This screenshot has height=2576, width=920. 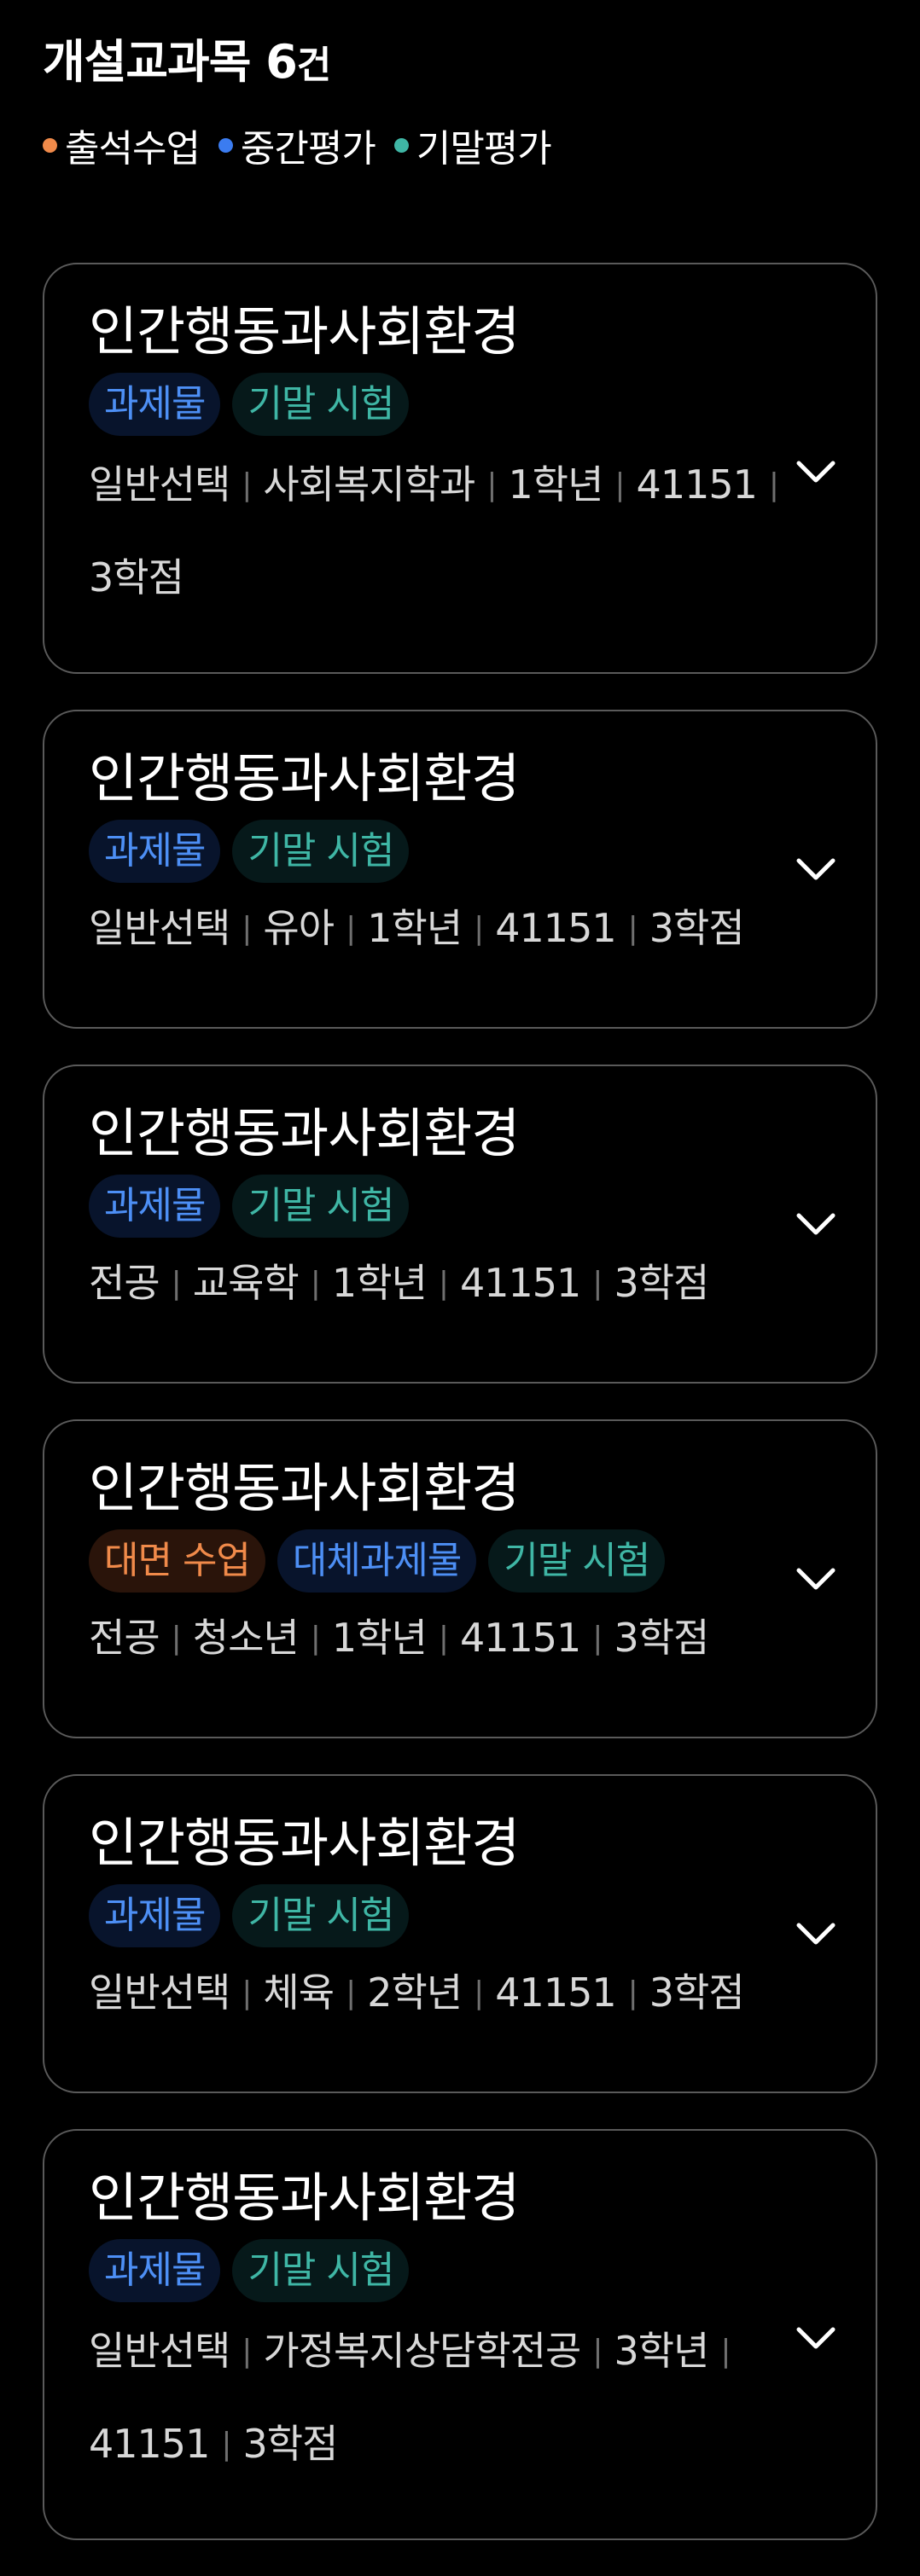 What do you see at coordinates (456, 2398) in the screenshot?
I see `course-meta: 일반선택 | 가정복지상담학전공 | 3학년 | 41151 | 3학점` at bounding box center [456, 2398].